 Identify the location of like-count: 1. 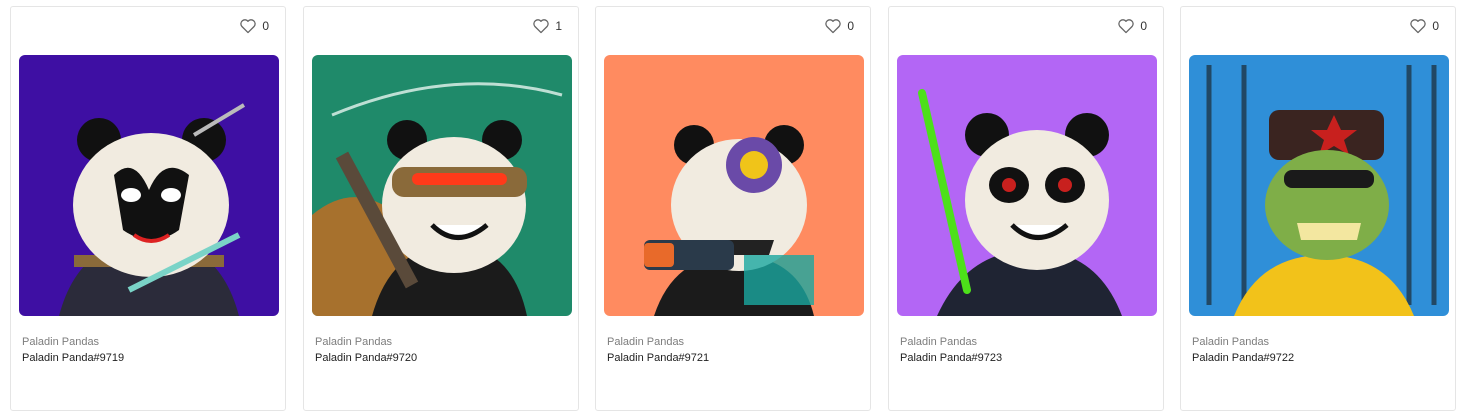
(558, 26).